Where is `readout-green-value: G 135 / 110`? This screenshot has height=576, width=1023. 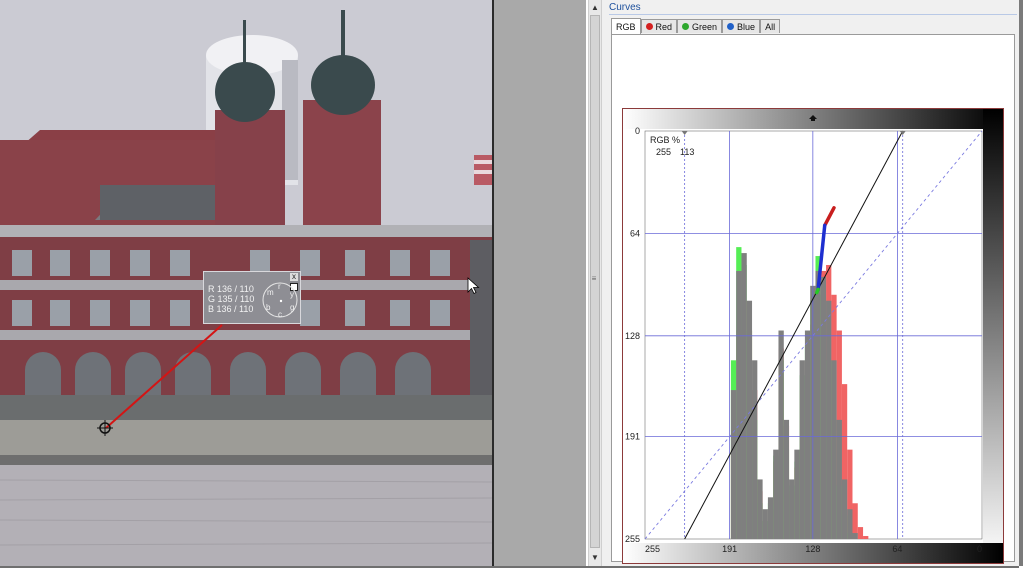 readout-green-value: G 135 / 110 is located at coordinates (231, 299).